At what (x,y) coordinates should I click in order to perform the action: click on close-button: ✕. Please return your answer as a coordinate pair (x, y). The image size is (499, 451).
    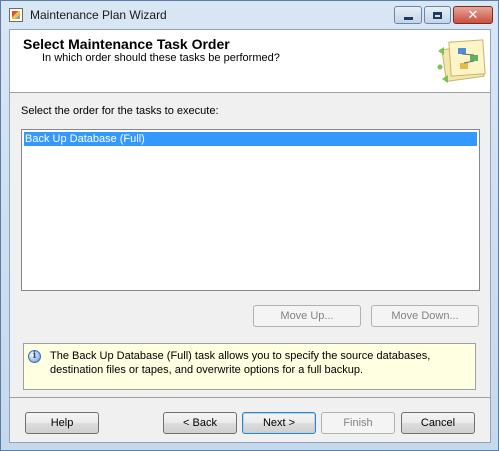
    Looking at the image, I should click on (473, 15).